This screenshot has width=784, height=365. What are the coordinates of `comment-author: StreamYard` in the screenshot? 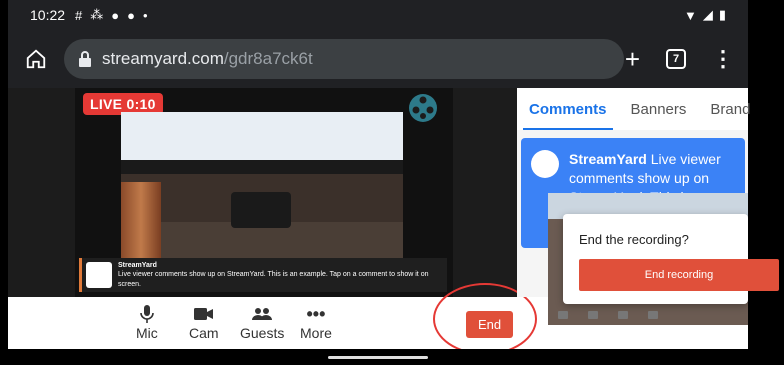 It's located at (608, 159).